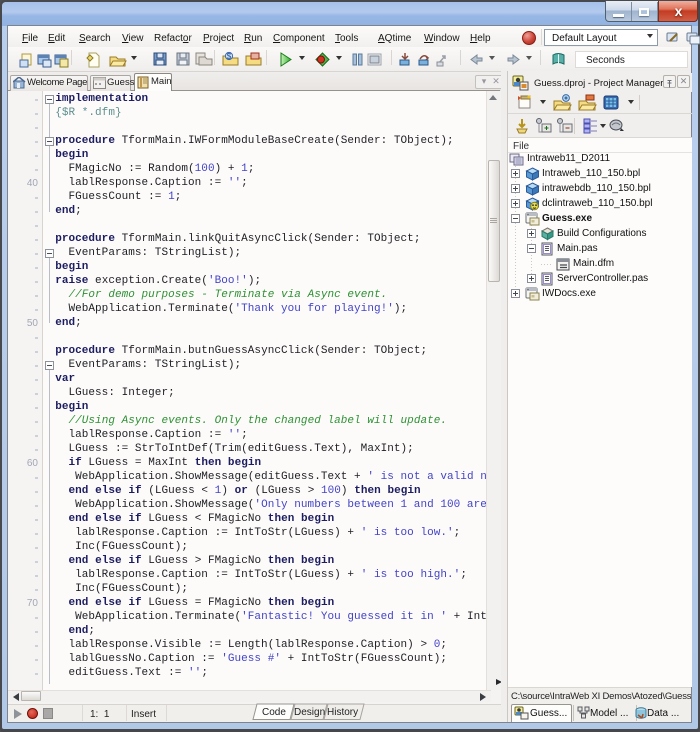  Describe the element at coordinates (309, 712) in the screenshot. I see `svg-text: Design` at that location.